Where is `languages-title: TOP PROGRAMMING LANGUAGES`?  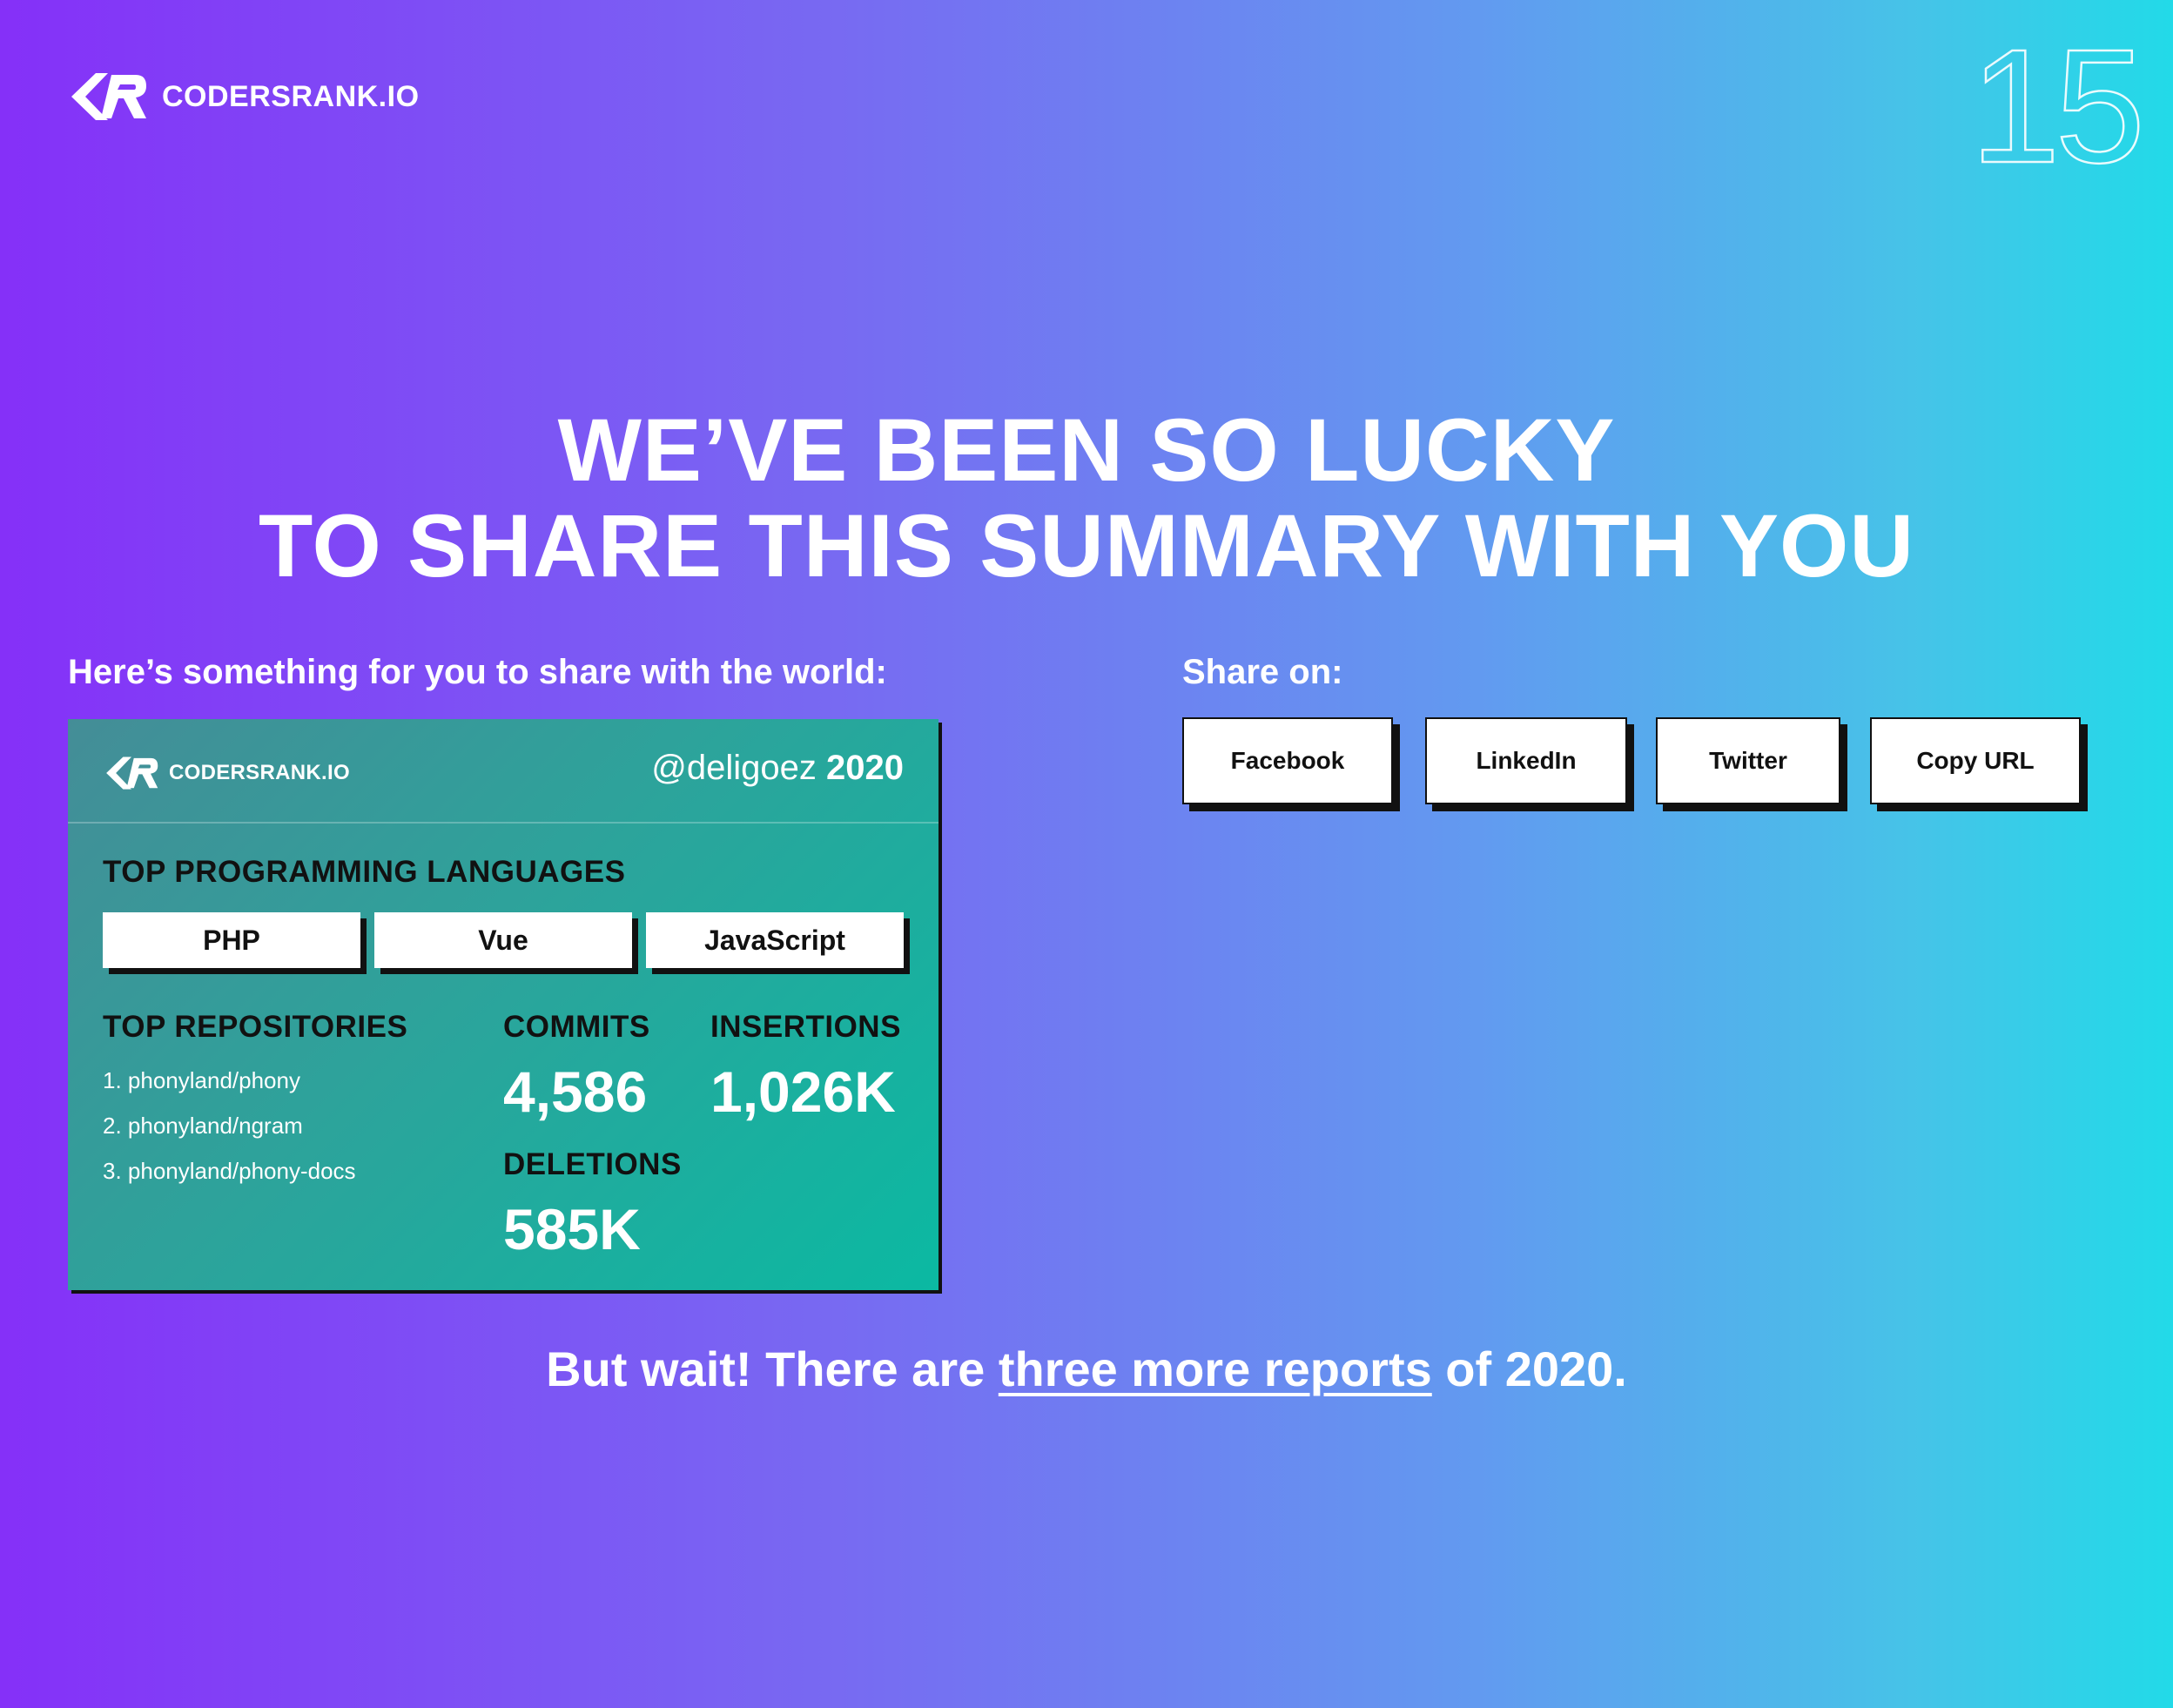
languages-title: TOP PROGRAMMING LANGUAGES is located at coordinates (364, 872).